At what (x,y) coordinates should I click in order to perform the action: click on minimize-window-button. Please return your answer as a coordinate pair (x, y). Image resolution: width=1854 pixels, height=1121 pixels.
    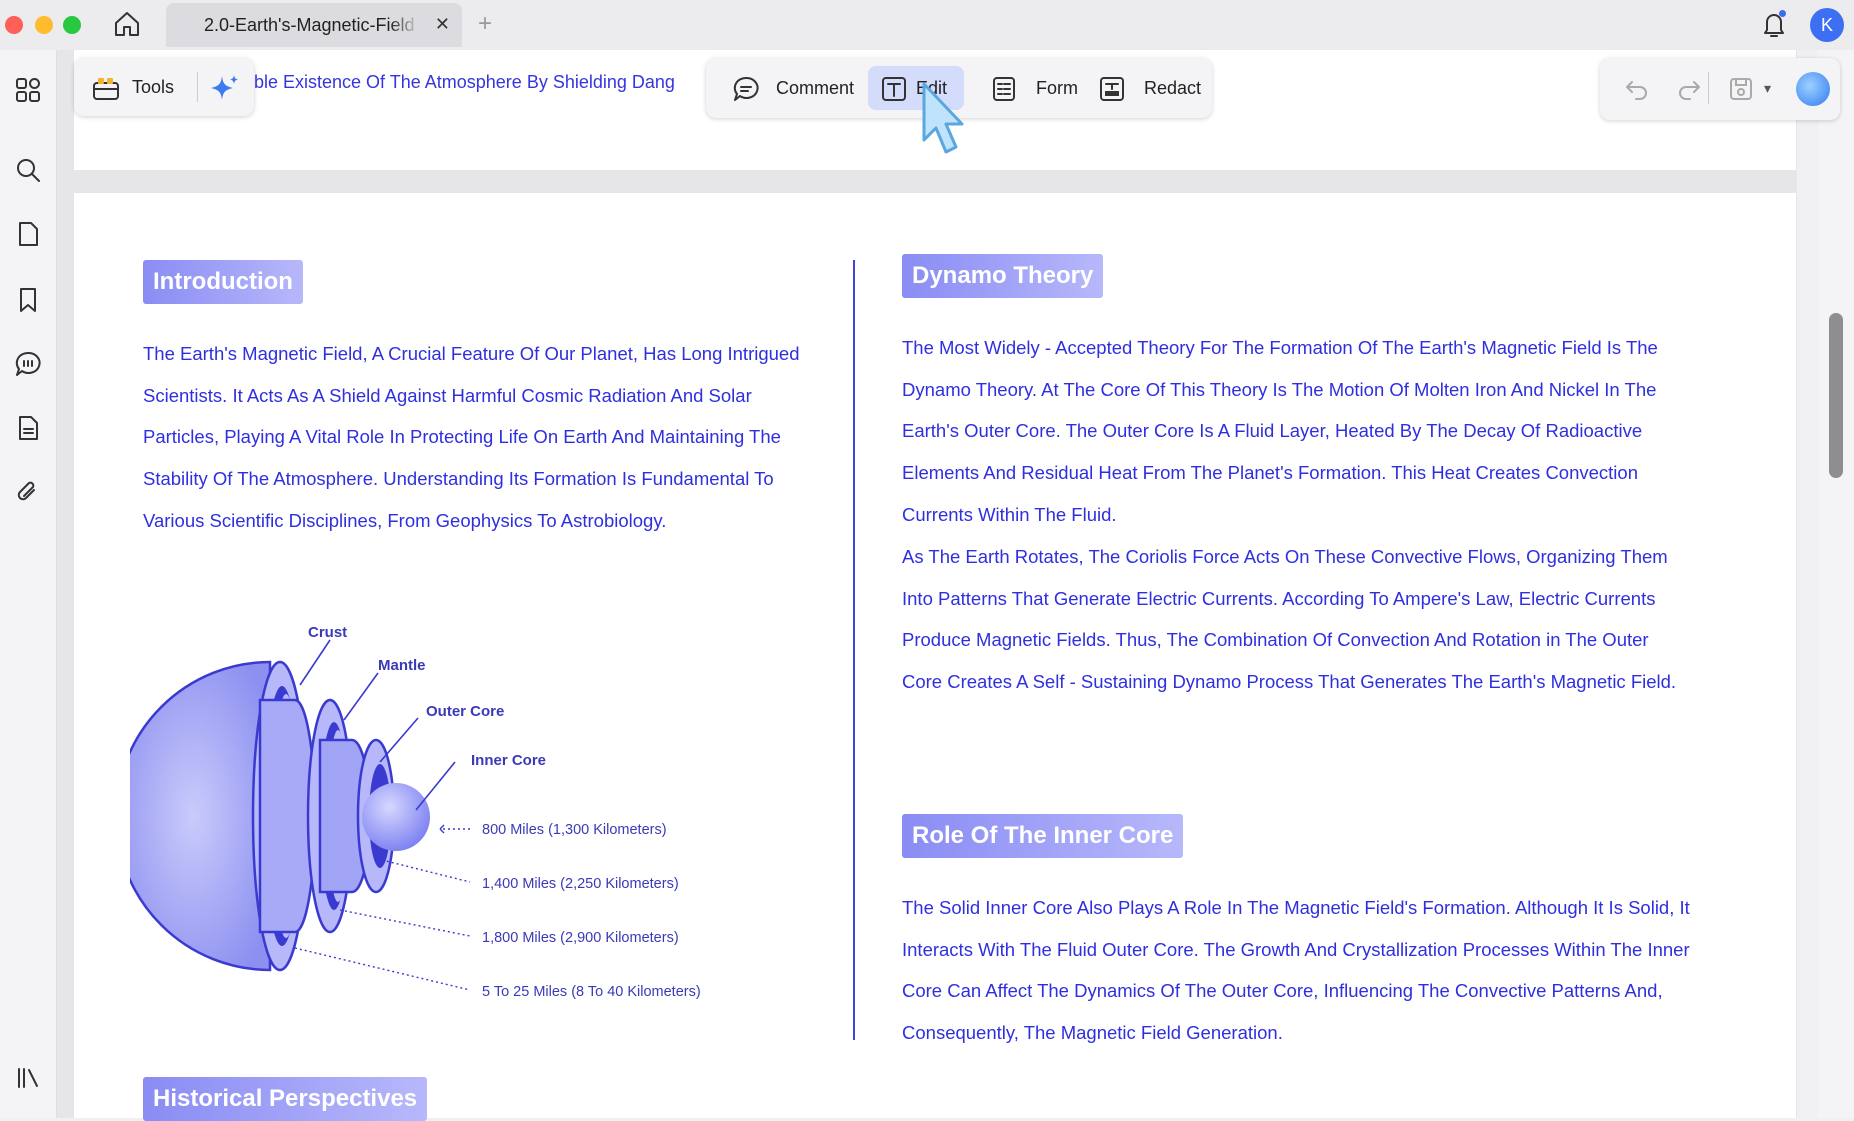
    Looking at the image, I should click on (44, 25).